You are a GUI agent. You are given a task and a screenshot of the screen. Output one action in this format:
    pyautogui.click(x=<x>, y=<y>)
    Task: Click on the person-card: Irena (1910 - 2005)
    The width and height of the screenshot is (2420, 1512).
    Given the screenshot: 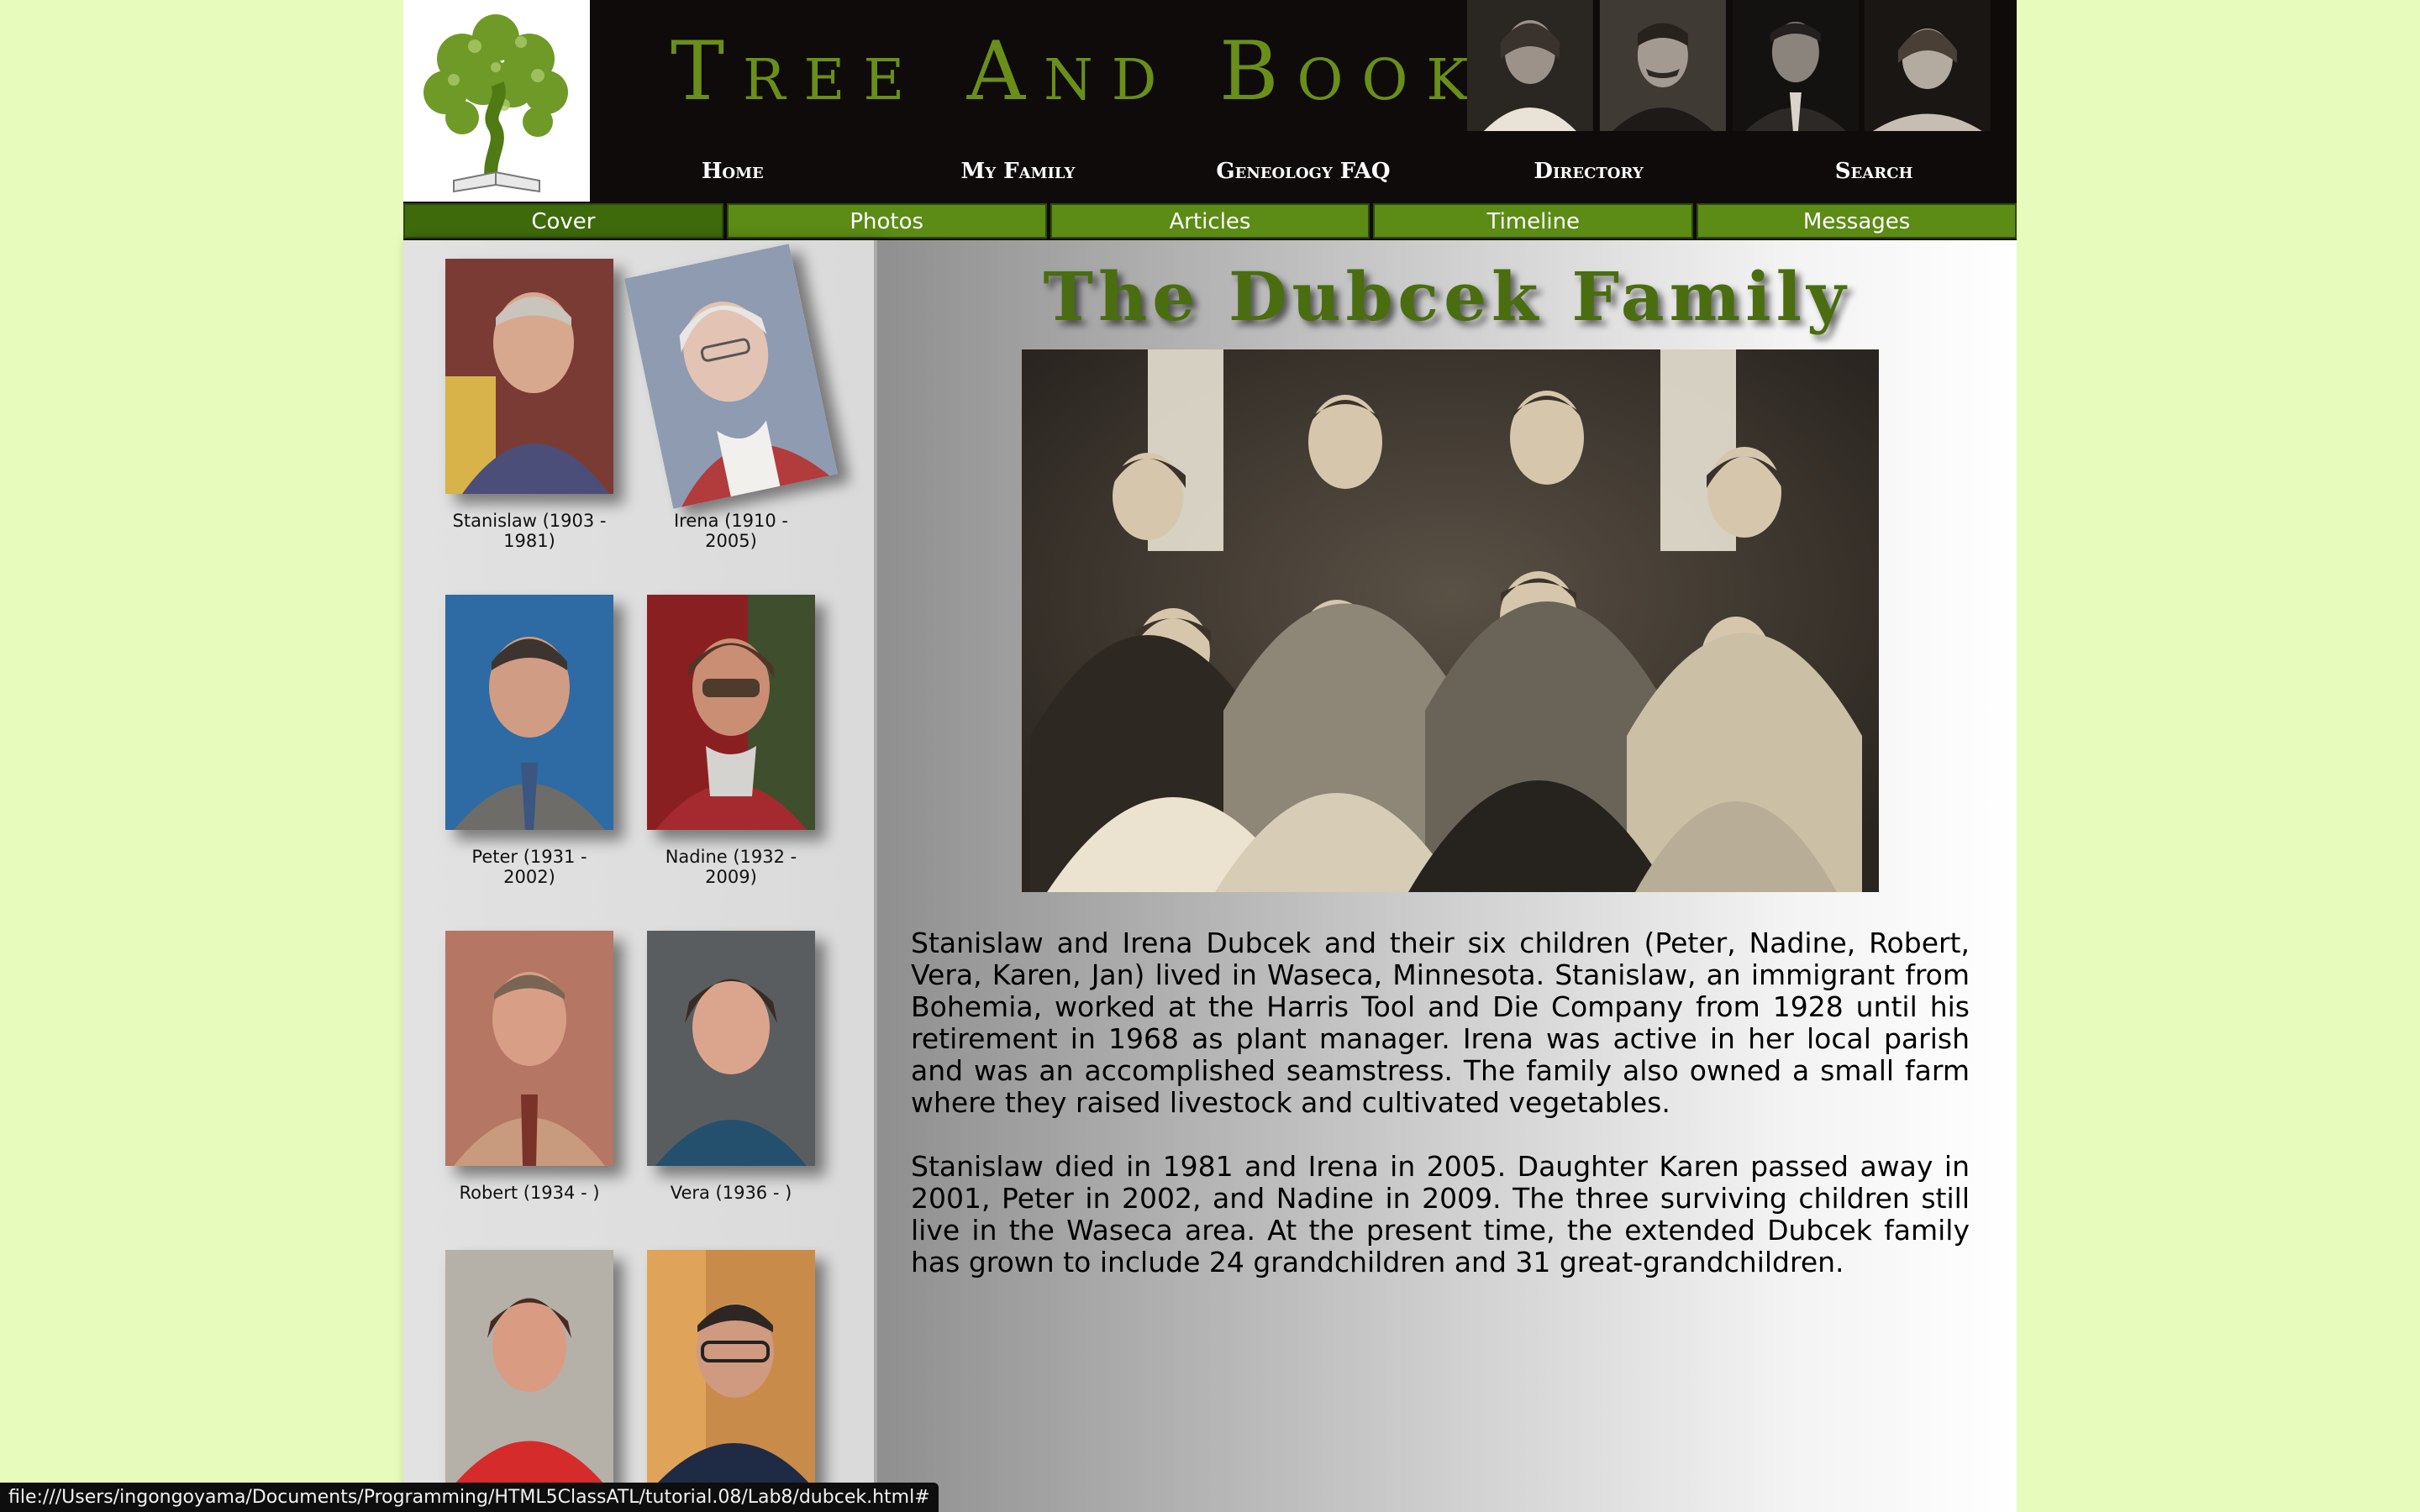 What is the action you would take?
    pyautogui.click(x=731, y=397)
    